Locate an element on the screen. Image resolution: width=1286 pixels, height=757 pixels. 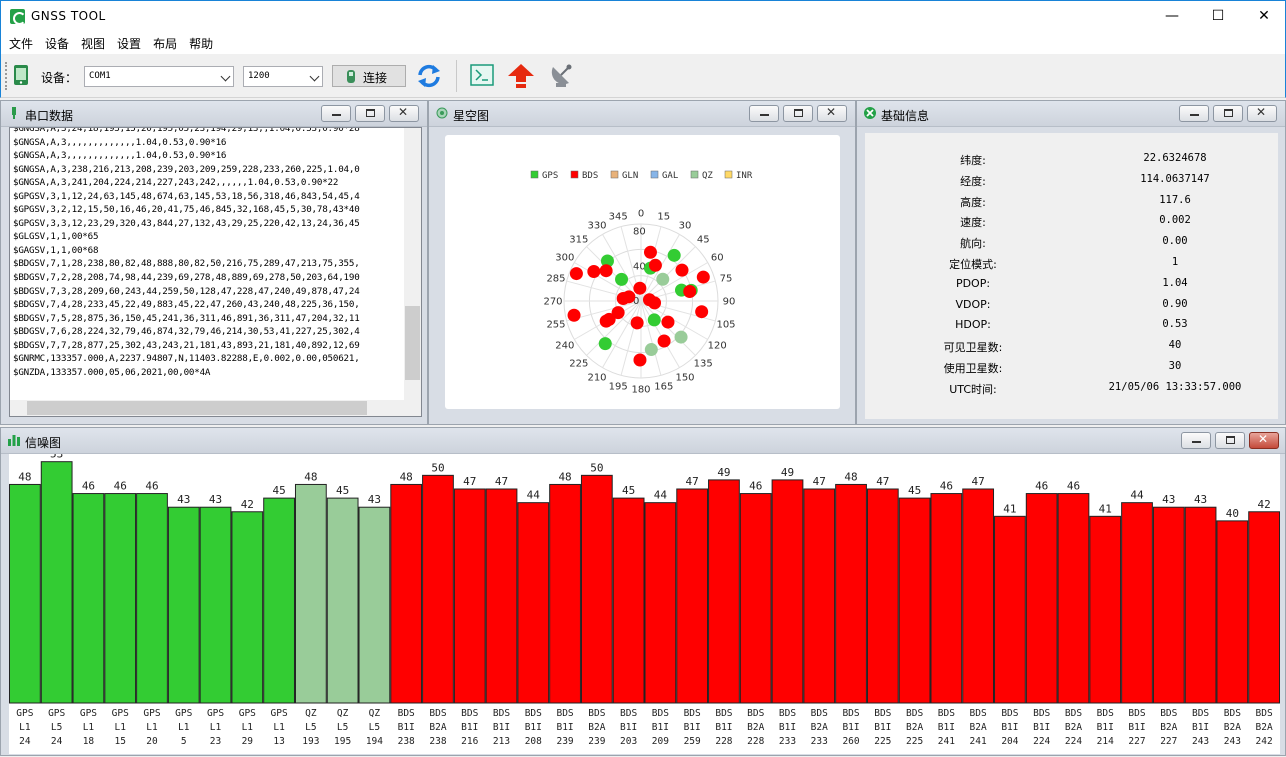
snr-value-label: 50 is located at coordinates (596, 467).